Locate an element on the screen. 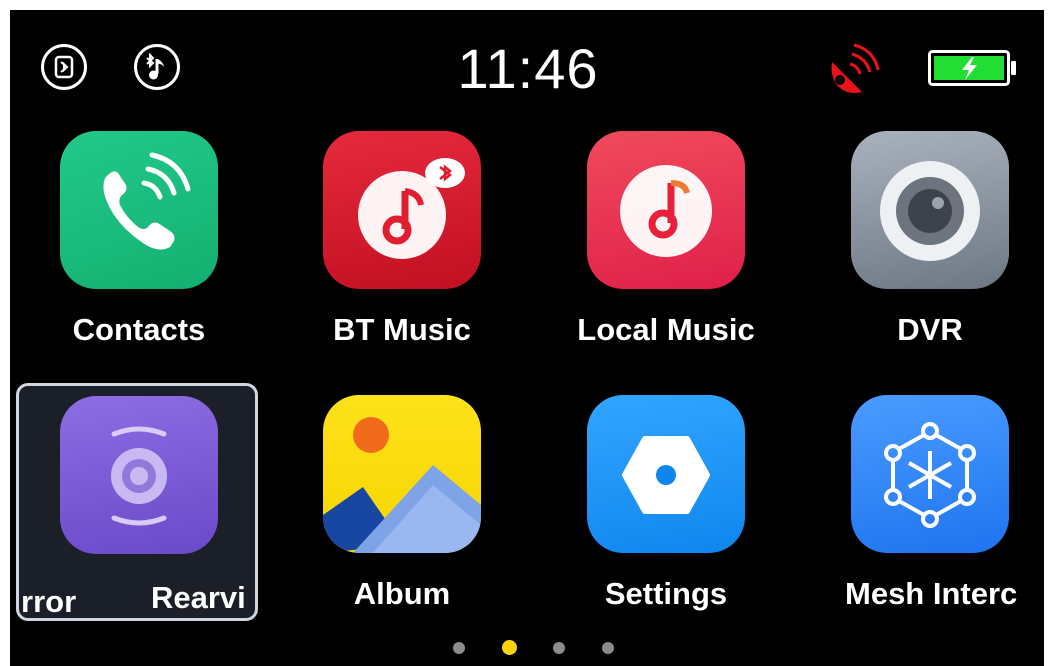 The height and width of the screenshot is (666, 1054). app-rearview: rror Rearvi is located at coordinates (137, 502).